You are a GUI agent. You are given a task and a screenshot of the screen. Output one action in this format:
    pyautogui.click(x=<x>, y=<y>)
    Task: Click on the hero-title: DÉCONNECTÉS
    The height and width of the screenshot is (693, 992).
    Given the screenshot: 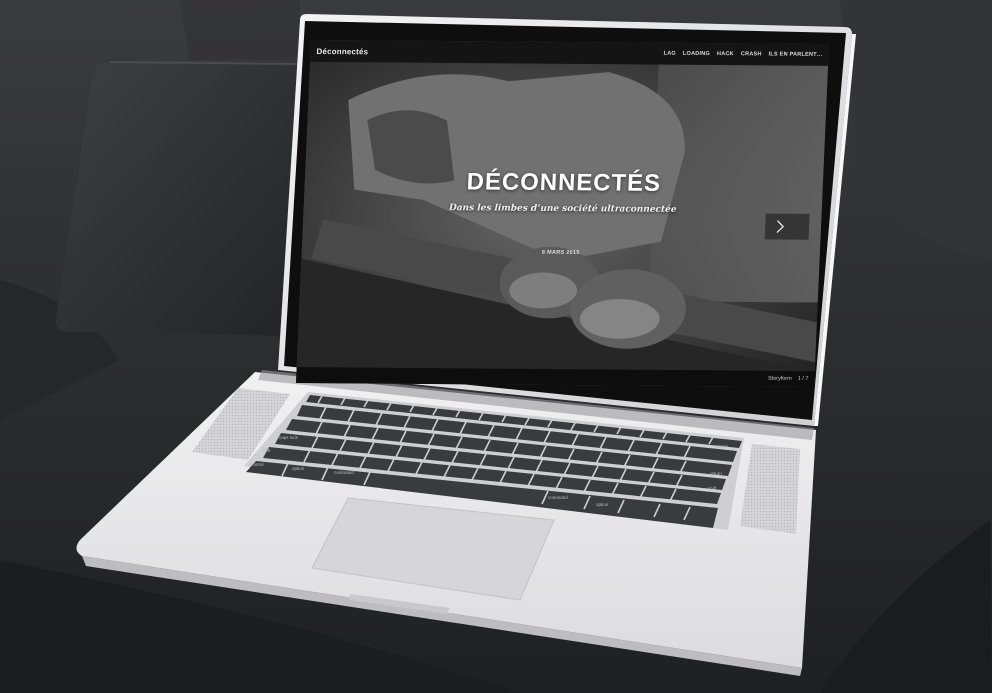 What is the action you would take?
    pyautogui.click(x=564, y=182)
    